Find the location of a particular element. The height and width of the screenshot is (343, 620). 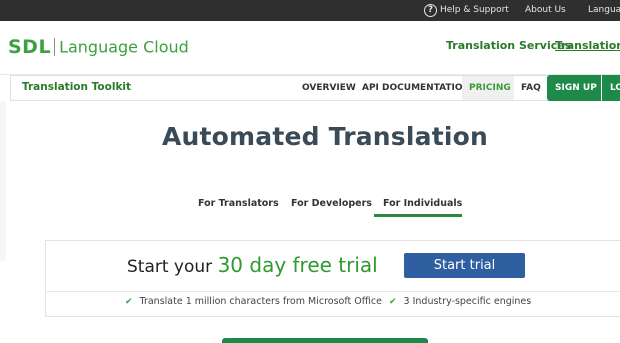

page-title: Automated Translation is located at coordinates (324, 136).